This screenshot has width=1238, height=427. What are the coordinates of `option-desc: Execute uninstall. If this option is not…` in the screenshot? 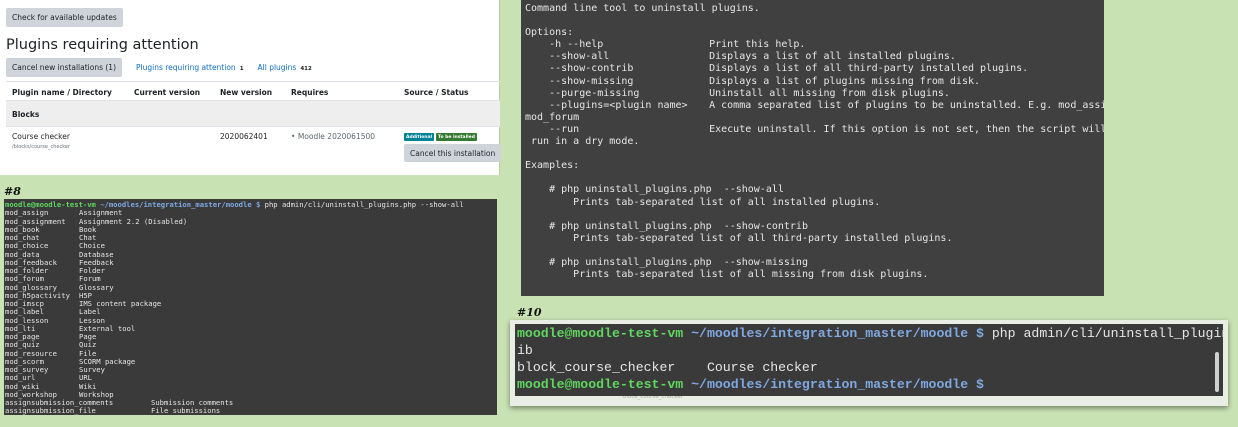 It's located at (906, 129).